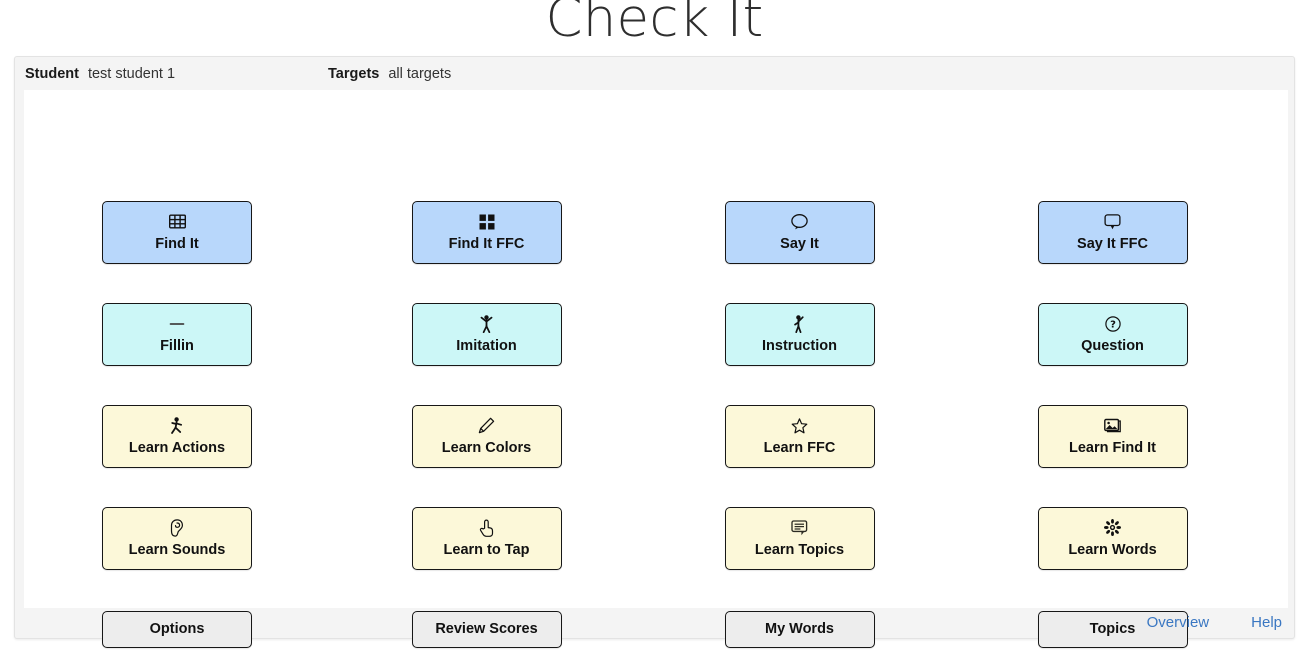  What do you see at coordinates (1112, 549) in the screenshot?
I see `button-label: Learn Words` at bounding box center [1112, 549].